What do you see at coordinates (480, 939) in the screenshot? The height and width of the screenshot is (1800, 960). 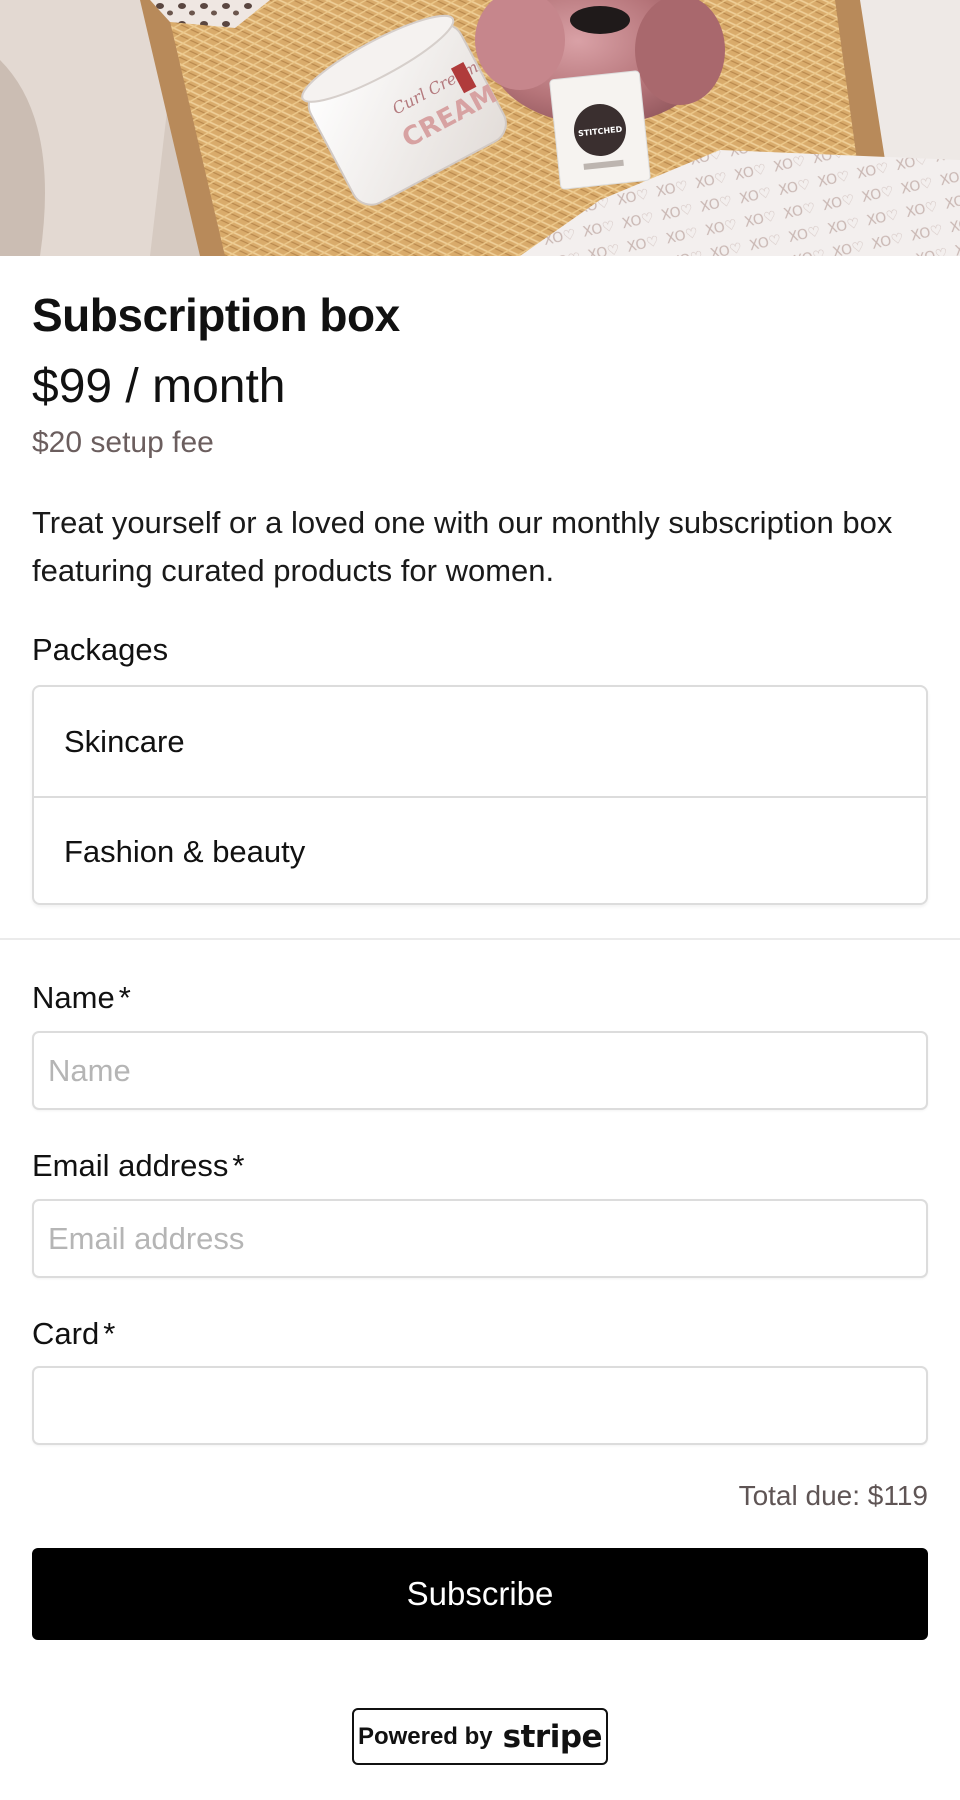 I see `section-divider` at bounding box center [480, 939].